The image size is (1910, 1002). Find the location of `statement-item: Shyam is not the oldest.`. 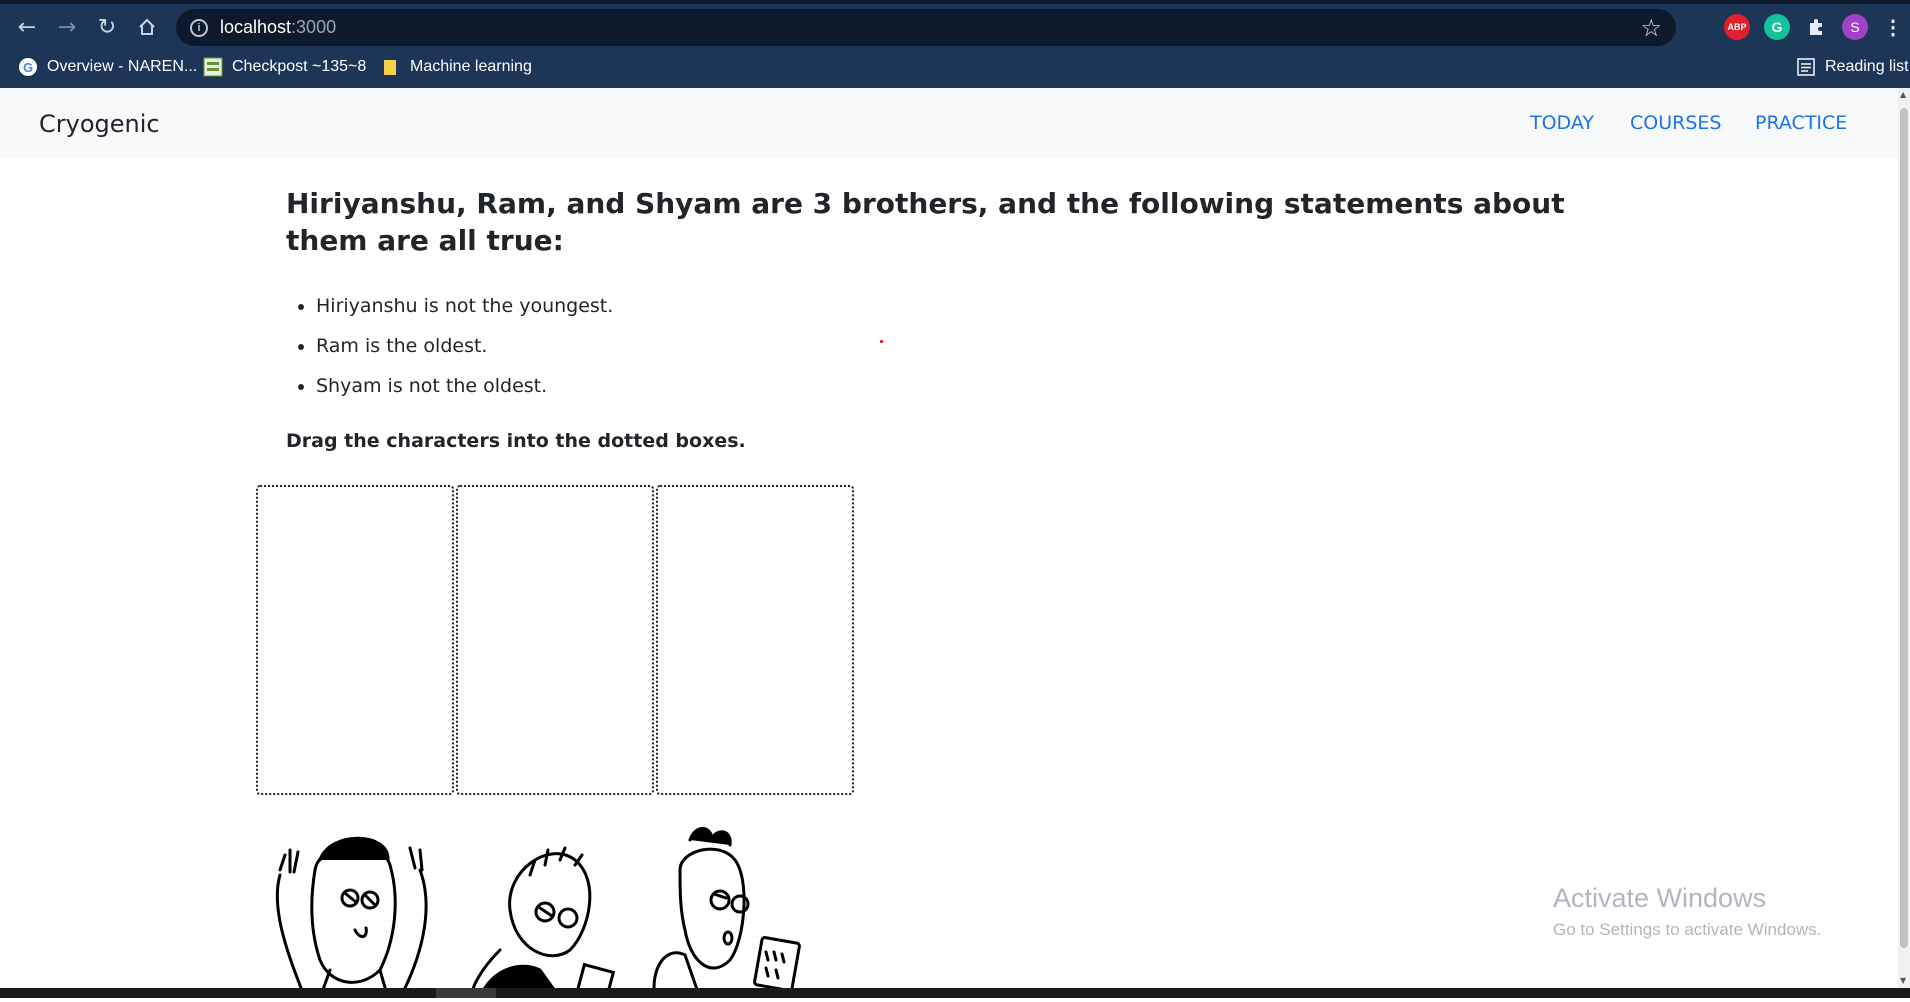

statement-item: Shyam is not the oldest. is located at coordinates (464, 390).